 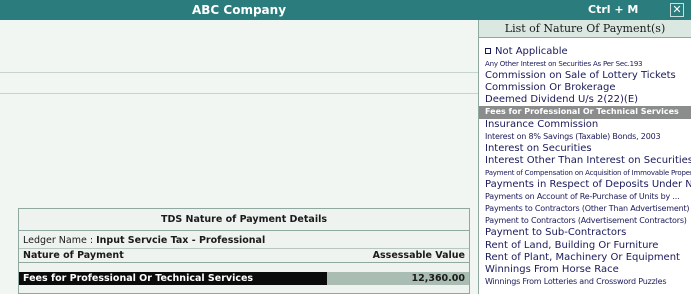 I want to click on list-item: Rent of Plant, Machinery Or Equipment, so click(x=588, y=258).